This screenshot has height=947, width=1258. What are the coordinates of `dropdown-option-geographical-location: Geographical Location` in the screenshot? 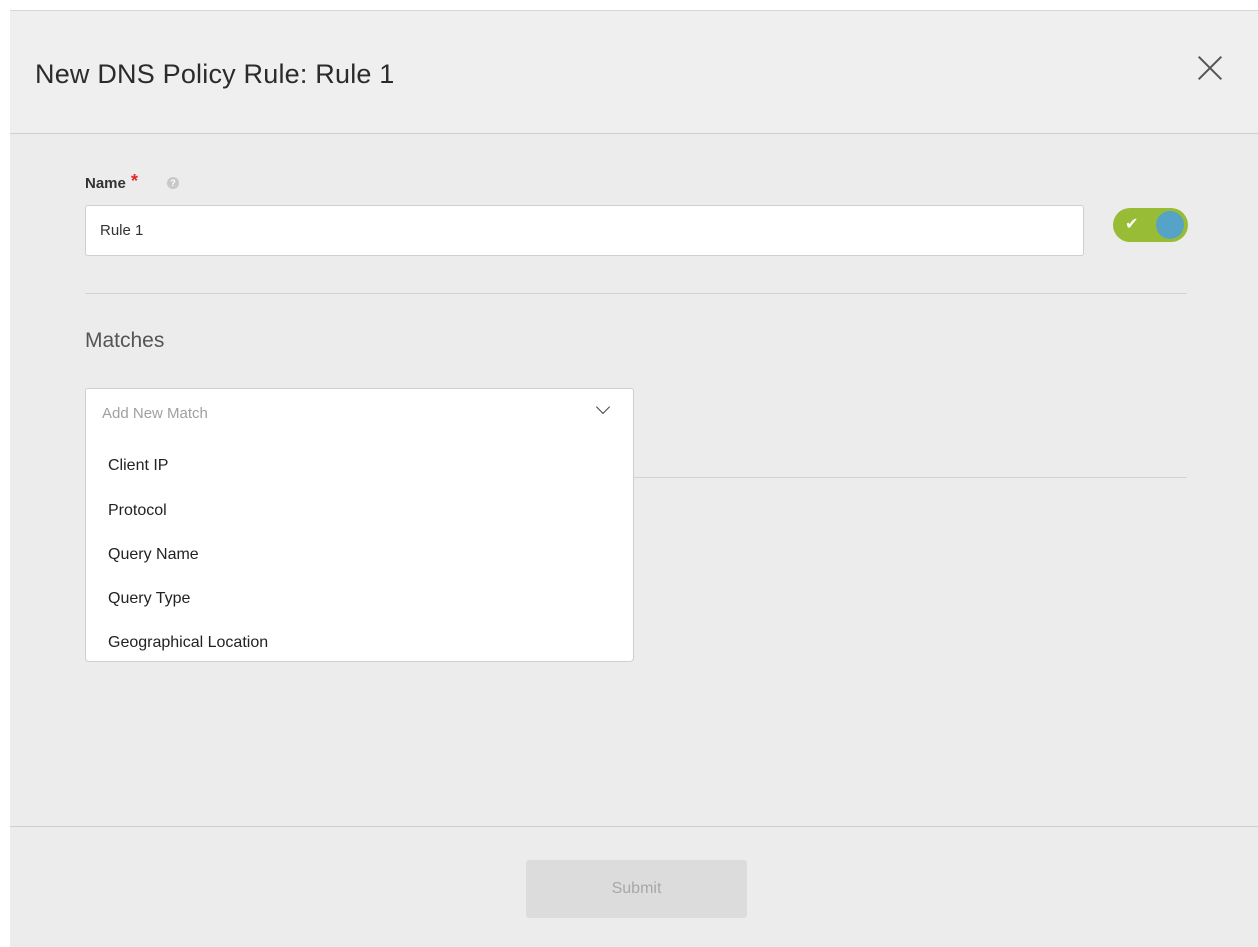 It's located at (359, 643).